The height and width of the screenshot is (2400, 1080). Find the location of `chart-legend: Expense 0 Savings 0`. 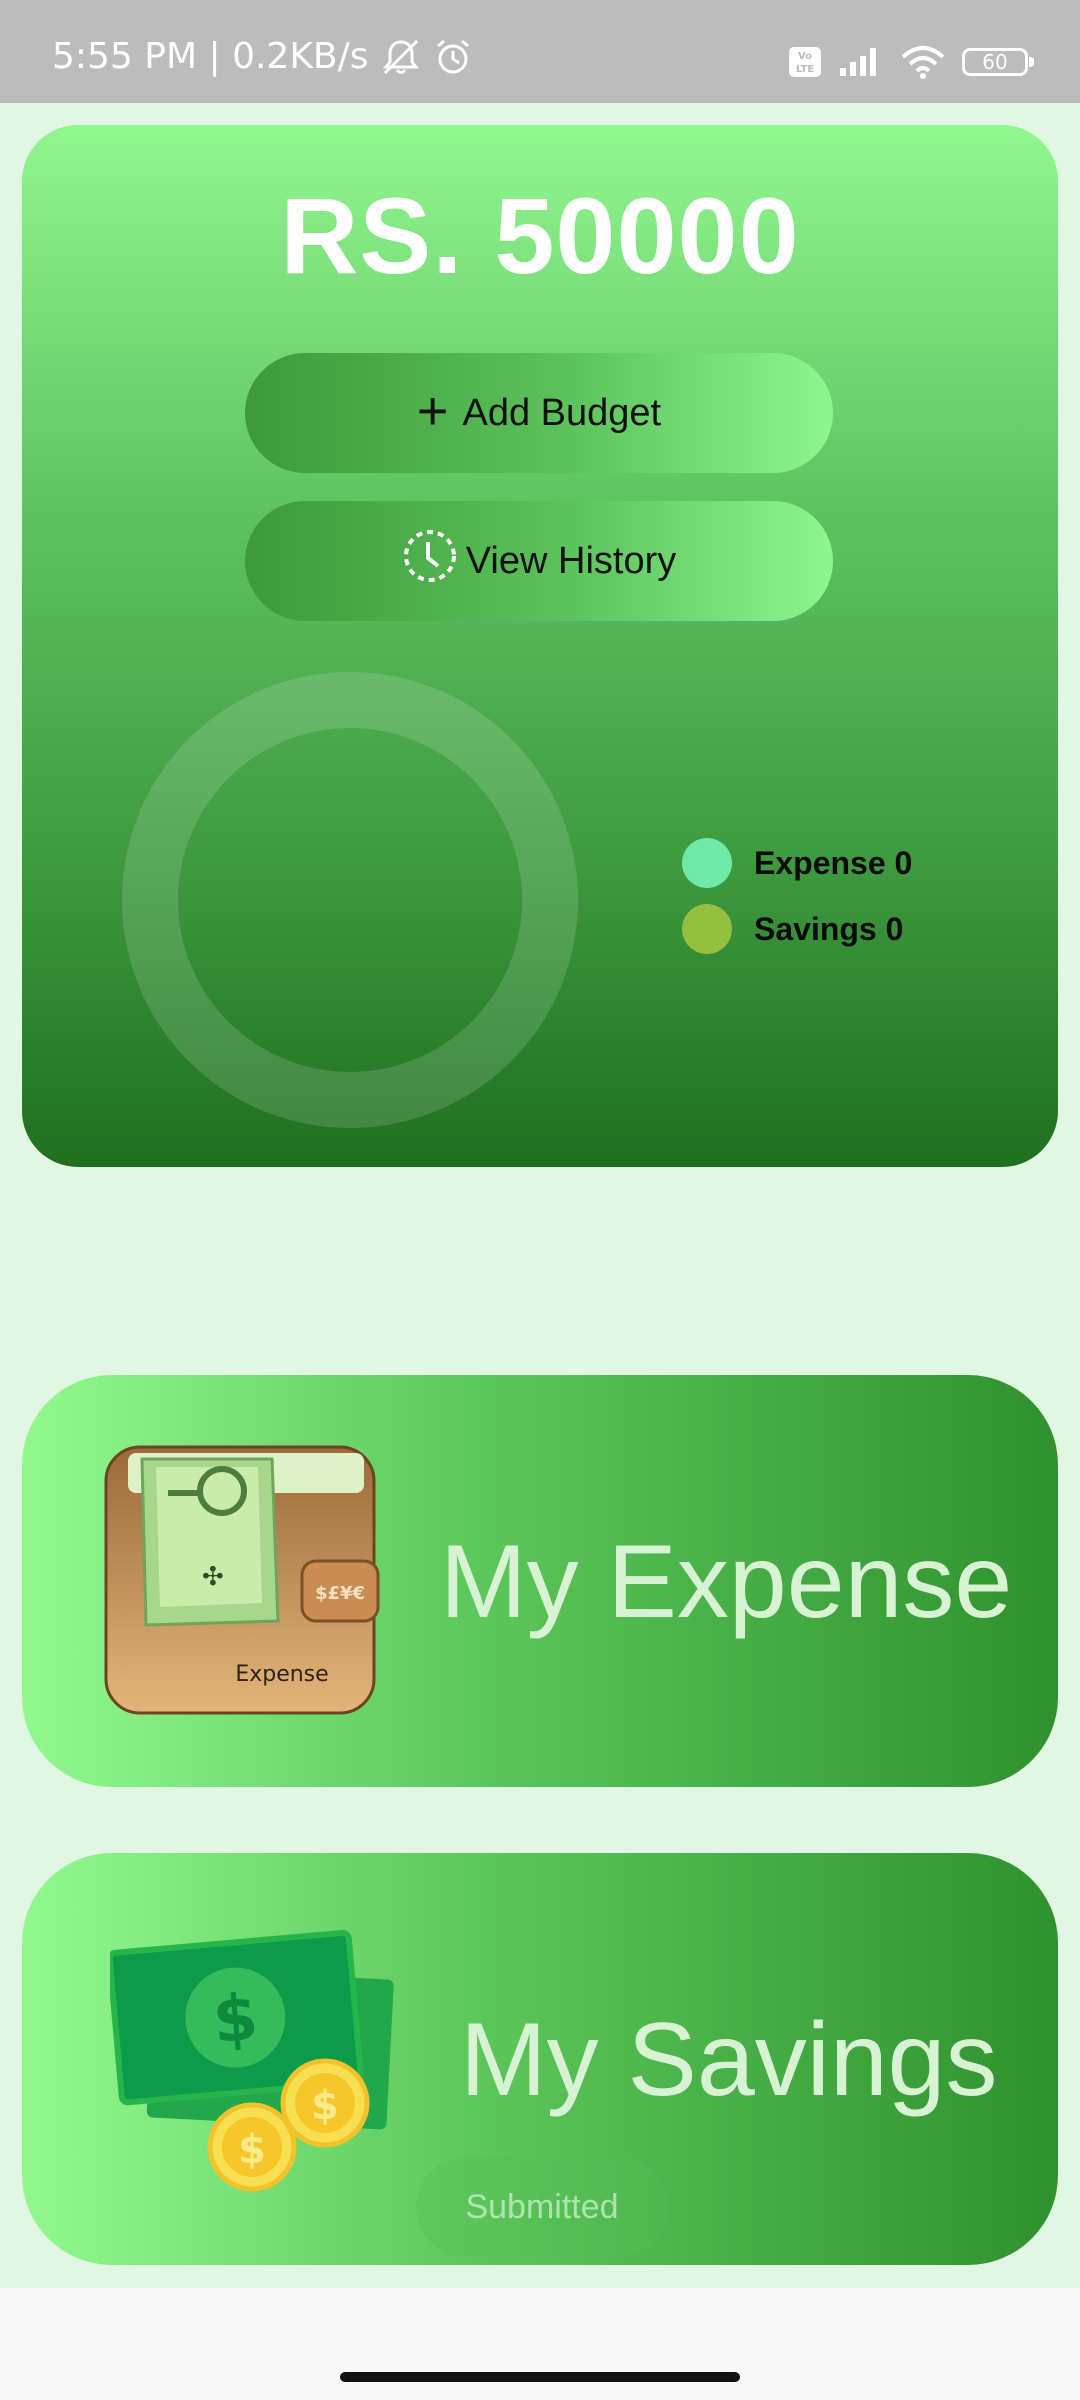

chart-legend: Expense 0 Savings 0 is located at coordinates (797, 904).